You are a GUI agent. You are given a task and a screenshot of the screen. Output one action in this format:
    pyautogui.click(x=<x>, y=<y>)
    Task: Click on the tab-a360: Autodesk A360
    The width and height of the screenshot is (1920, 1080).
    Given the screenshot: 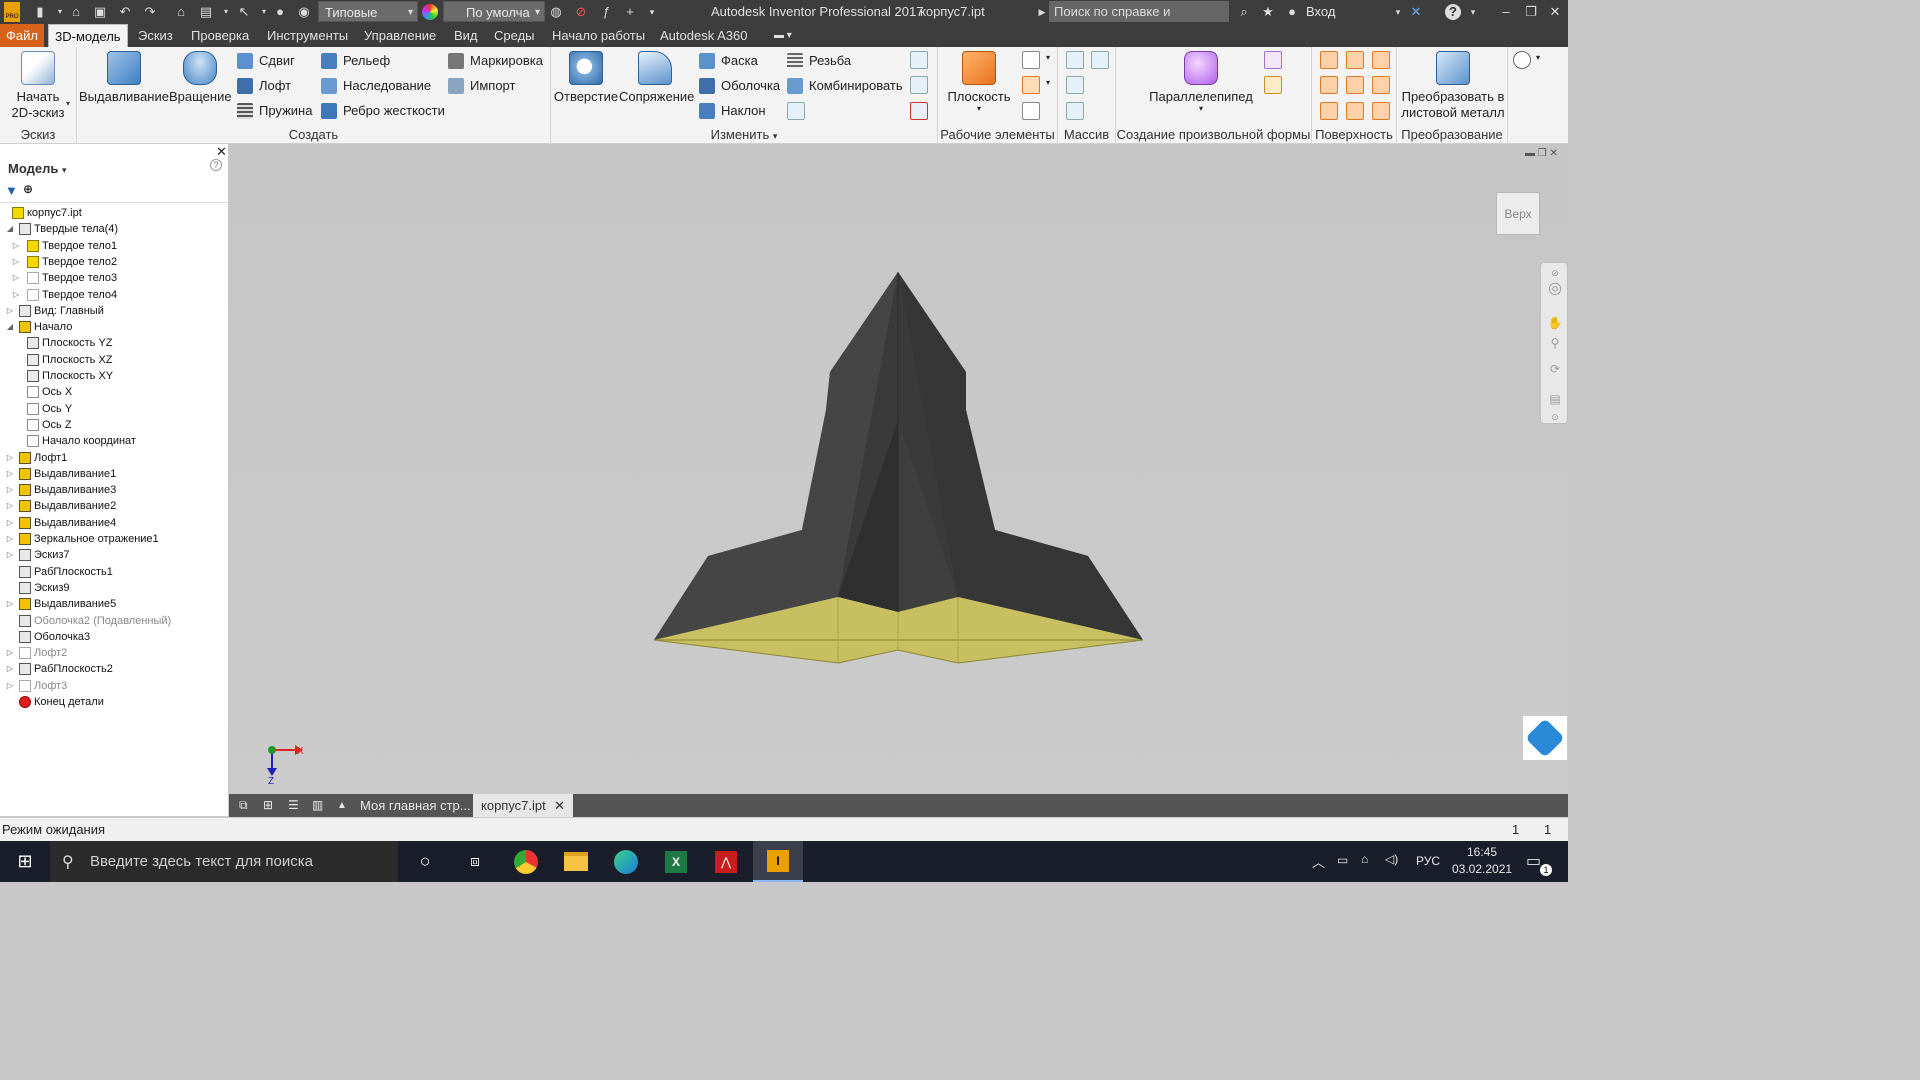 What is the action you would take?
    pyautogui.click(x=703, y=35)
    